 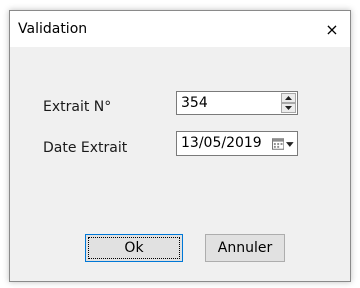 I want to click on date-picker: 13/05/2019, so click(x=237, y=143).